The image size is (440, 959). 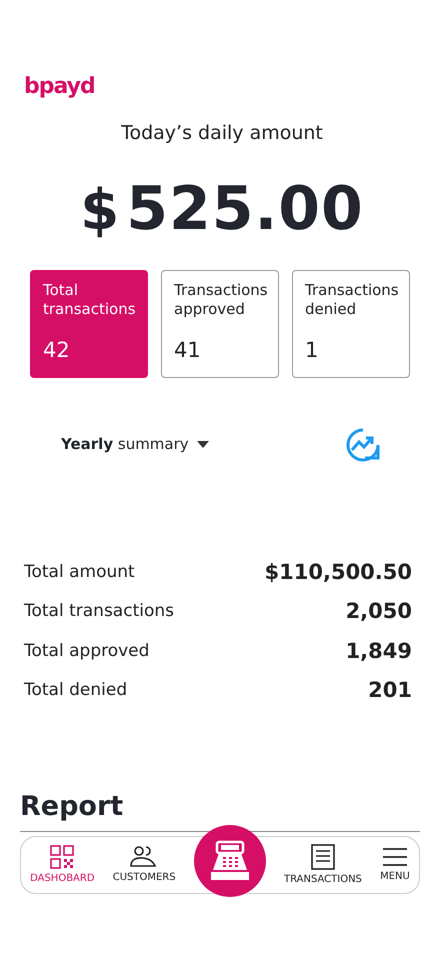 What do you see at coordinates (322, 857) in the screenshot?
I see `receipt-icon` at bounding box center [322, 857].